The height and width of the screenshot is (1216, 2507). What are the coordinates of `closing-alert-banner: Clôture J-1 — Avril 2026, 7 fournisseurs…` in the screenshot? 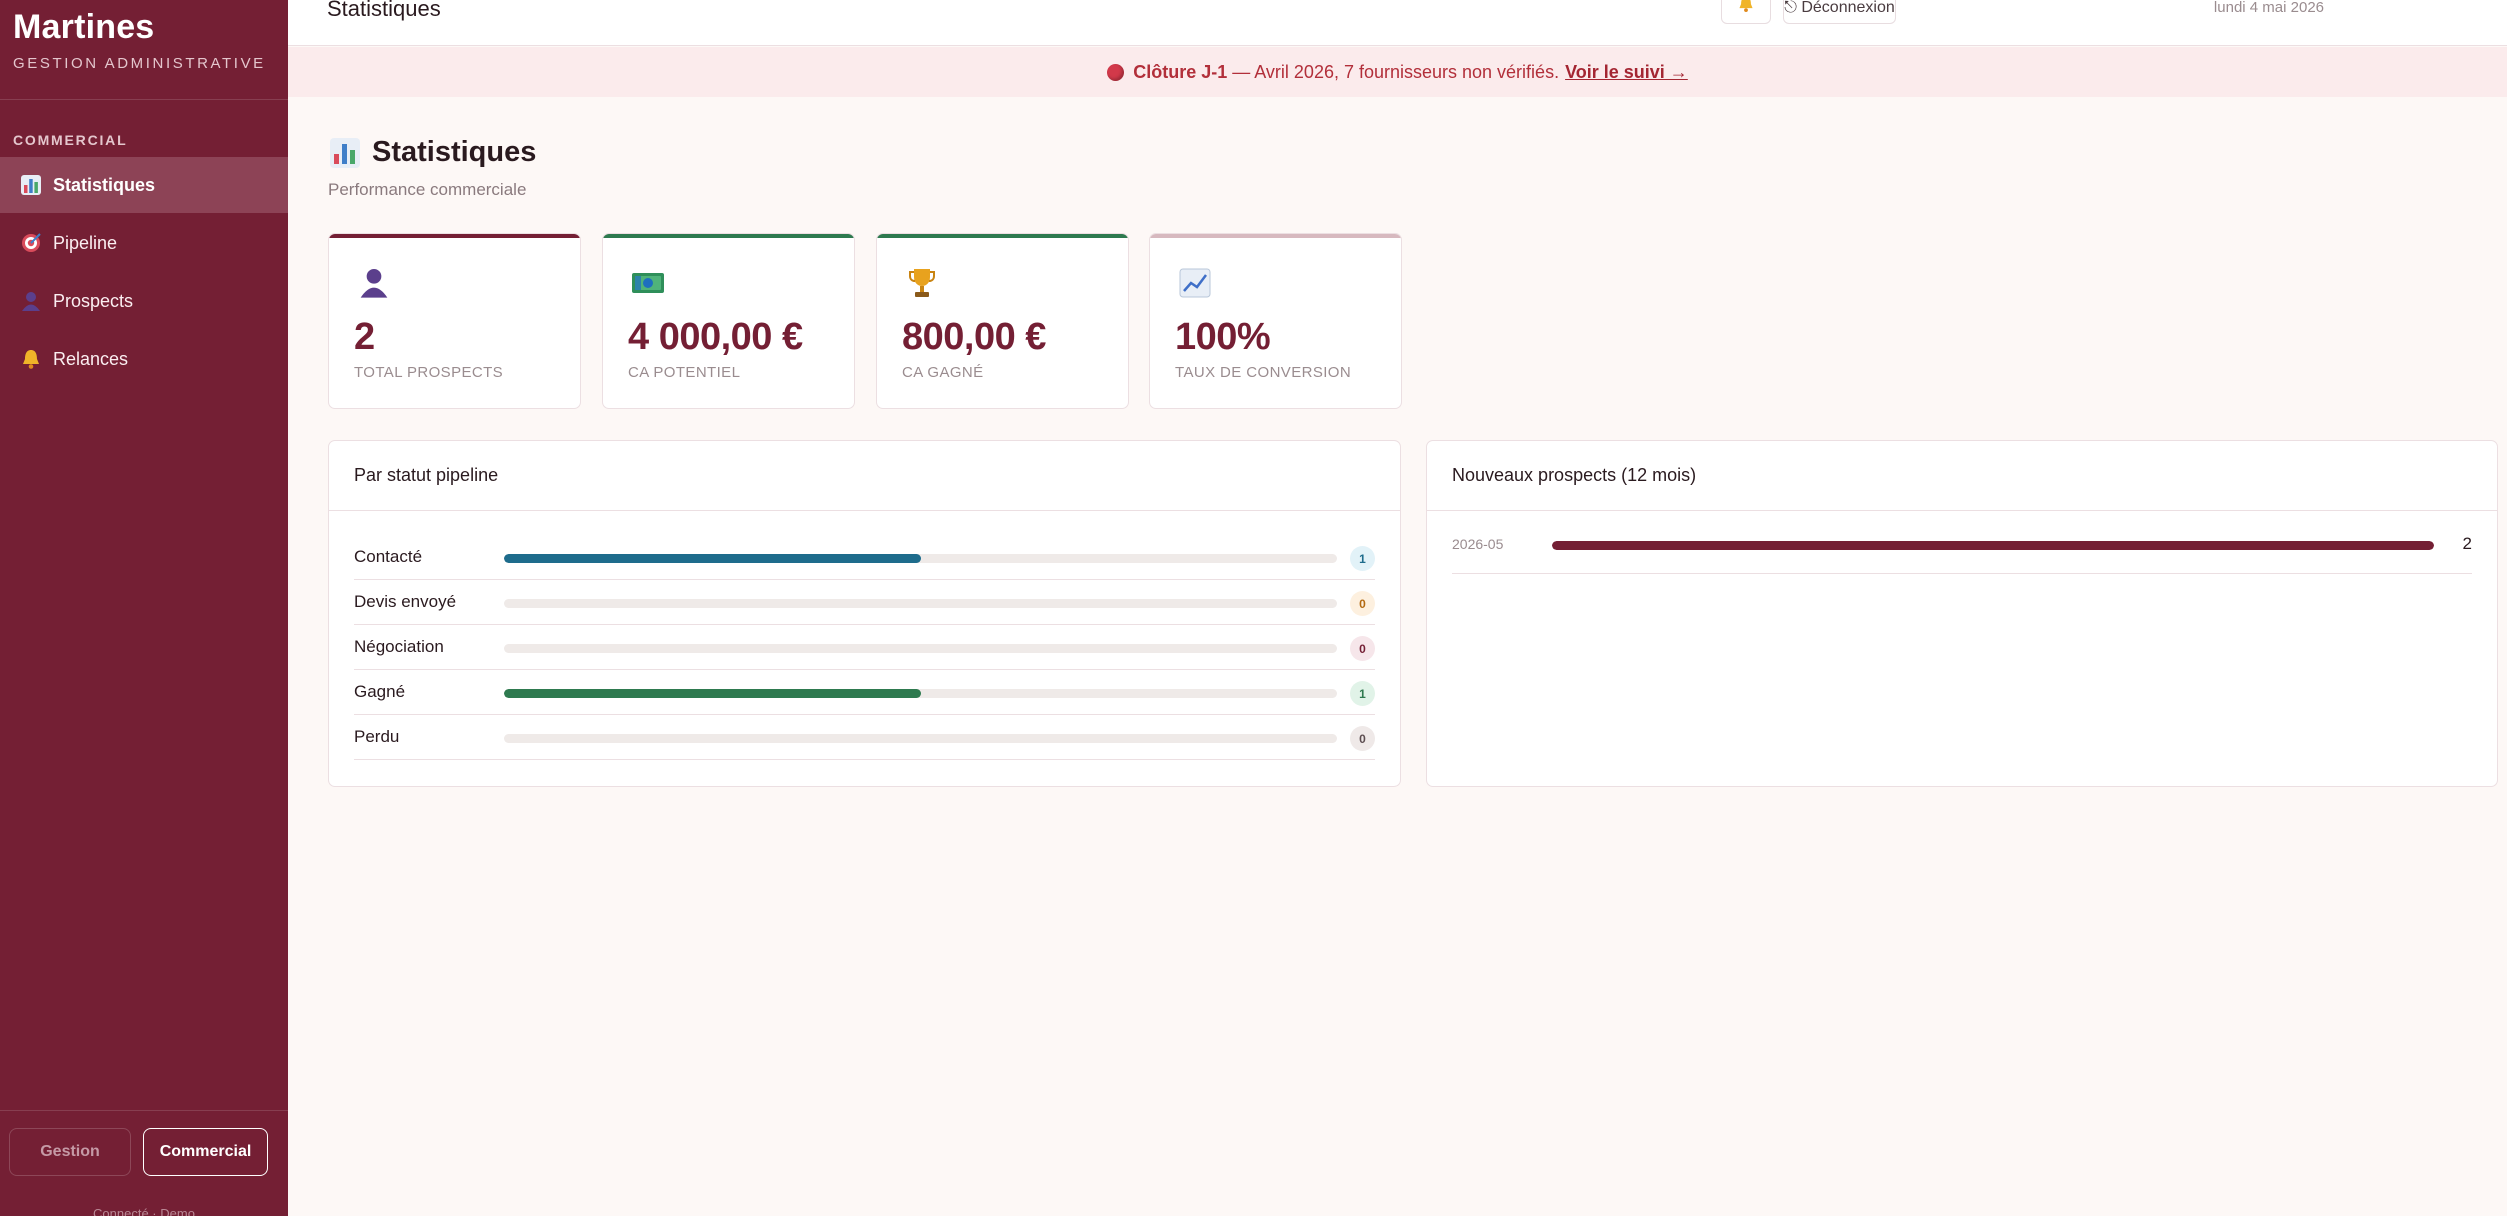 It's located at (1397, 72).